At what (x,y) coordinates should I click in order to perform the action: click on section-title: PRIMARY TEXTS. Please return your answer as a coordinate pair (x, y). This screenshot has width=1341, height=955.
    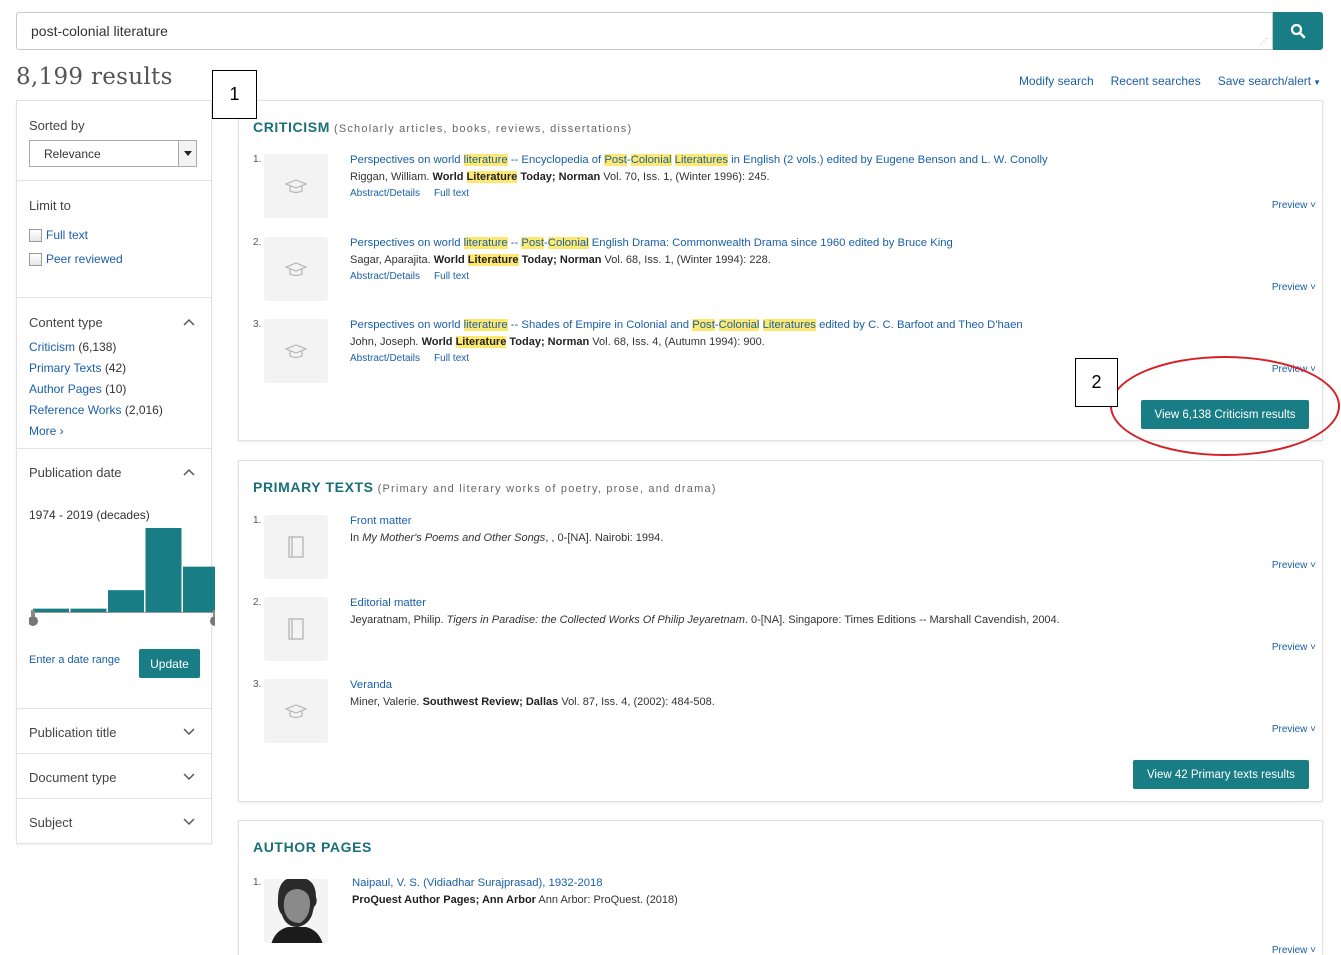
    Looking at the image, I should click on (313, 487).